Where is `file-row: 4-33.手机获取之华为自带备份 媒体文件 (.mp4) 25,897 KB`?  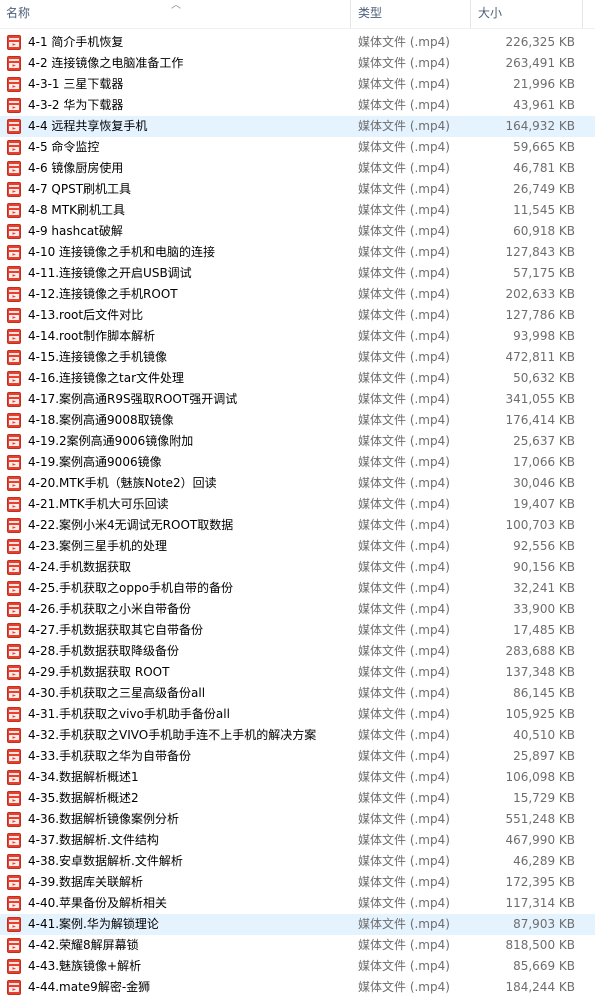
file-row: 4-33.手机获取之华为自带备份 媒体文件 (.mp4) 25,897 KB is located at coordinates (297, 756).